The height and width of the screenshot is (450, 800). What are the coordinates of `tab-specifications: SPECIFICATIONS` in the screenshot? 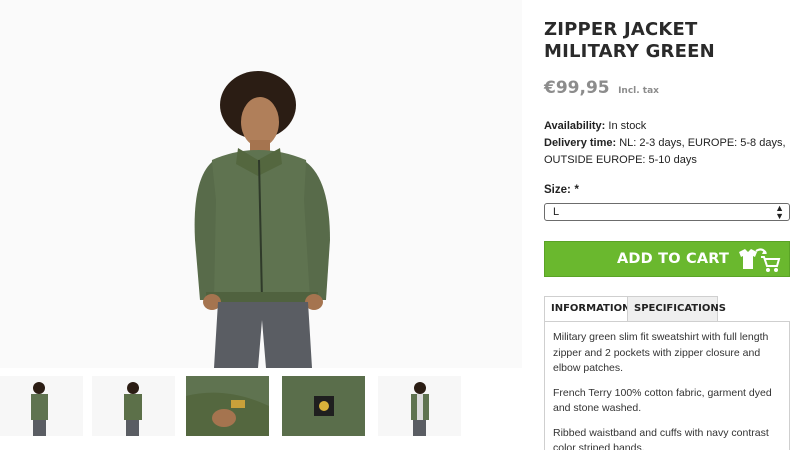 It's located at (676, 309).